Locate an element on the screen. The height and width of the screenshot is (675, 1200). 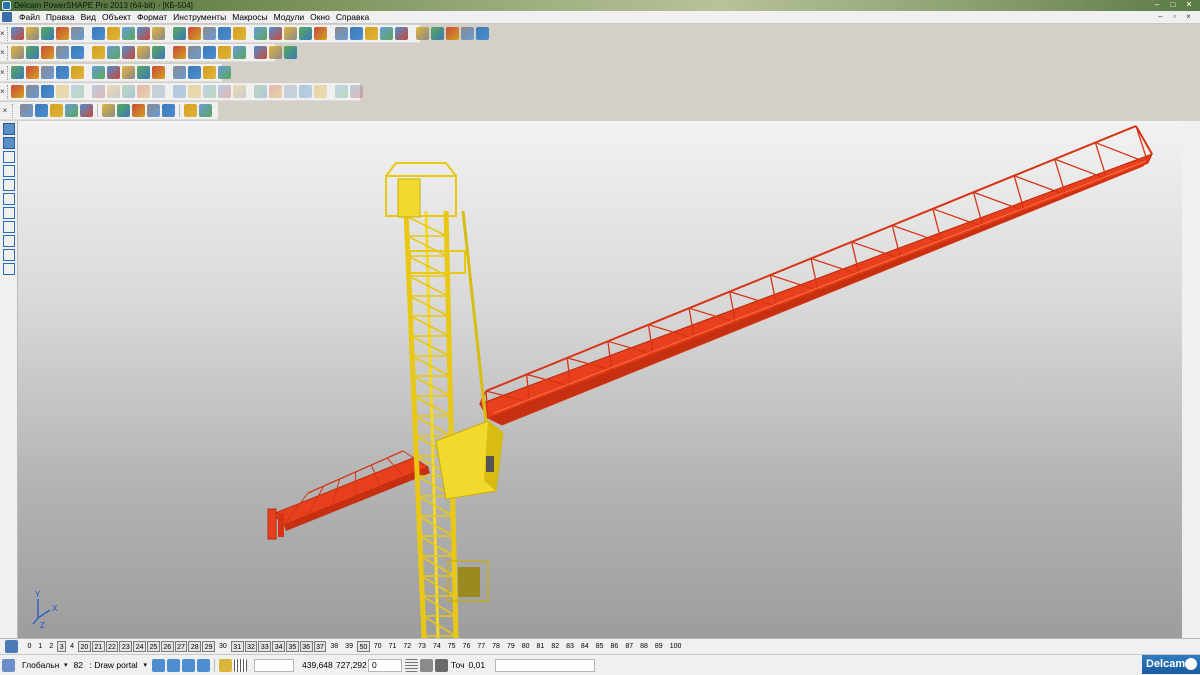
level-75-button: 75 is located at coordinates (451, 646).